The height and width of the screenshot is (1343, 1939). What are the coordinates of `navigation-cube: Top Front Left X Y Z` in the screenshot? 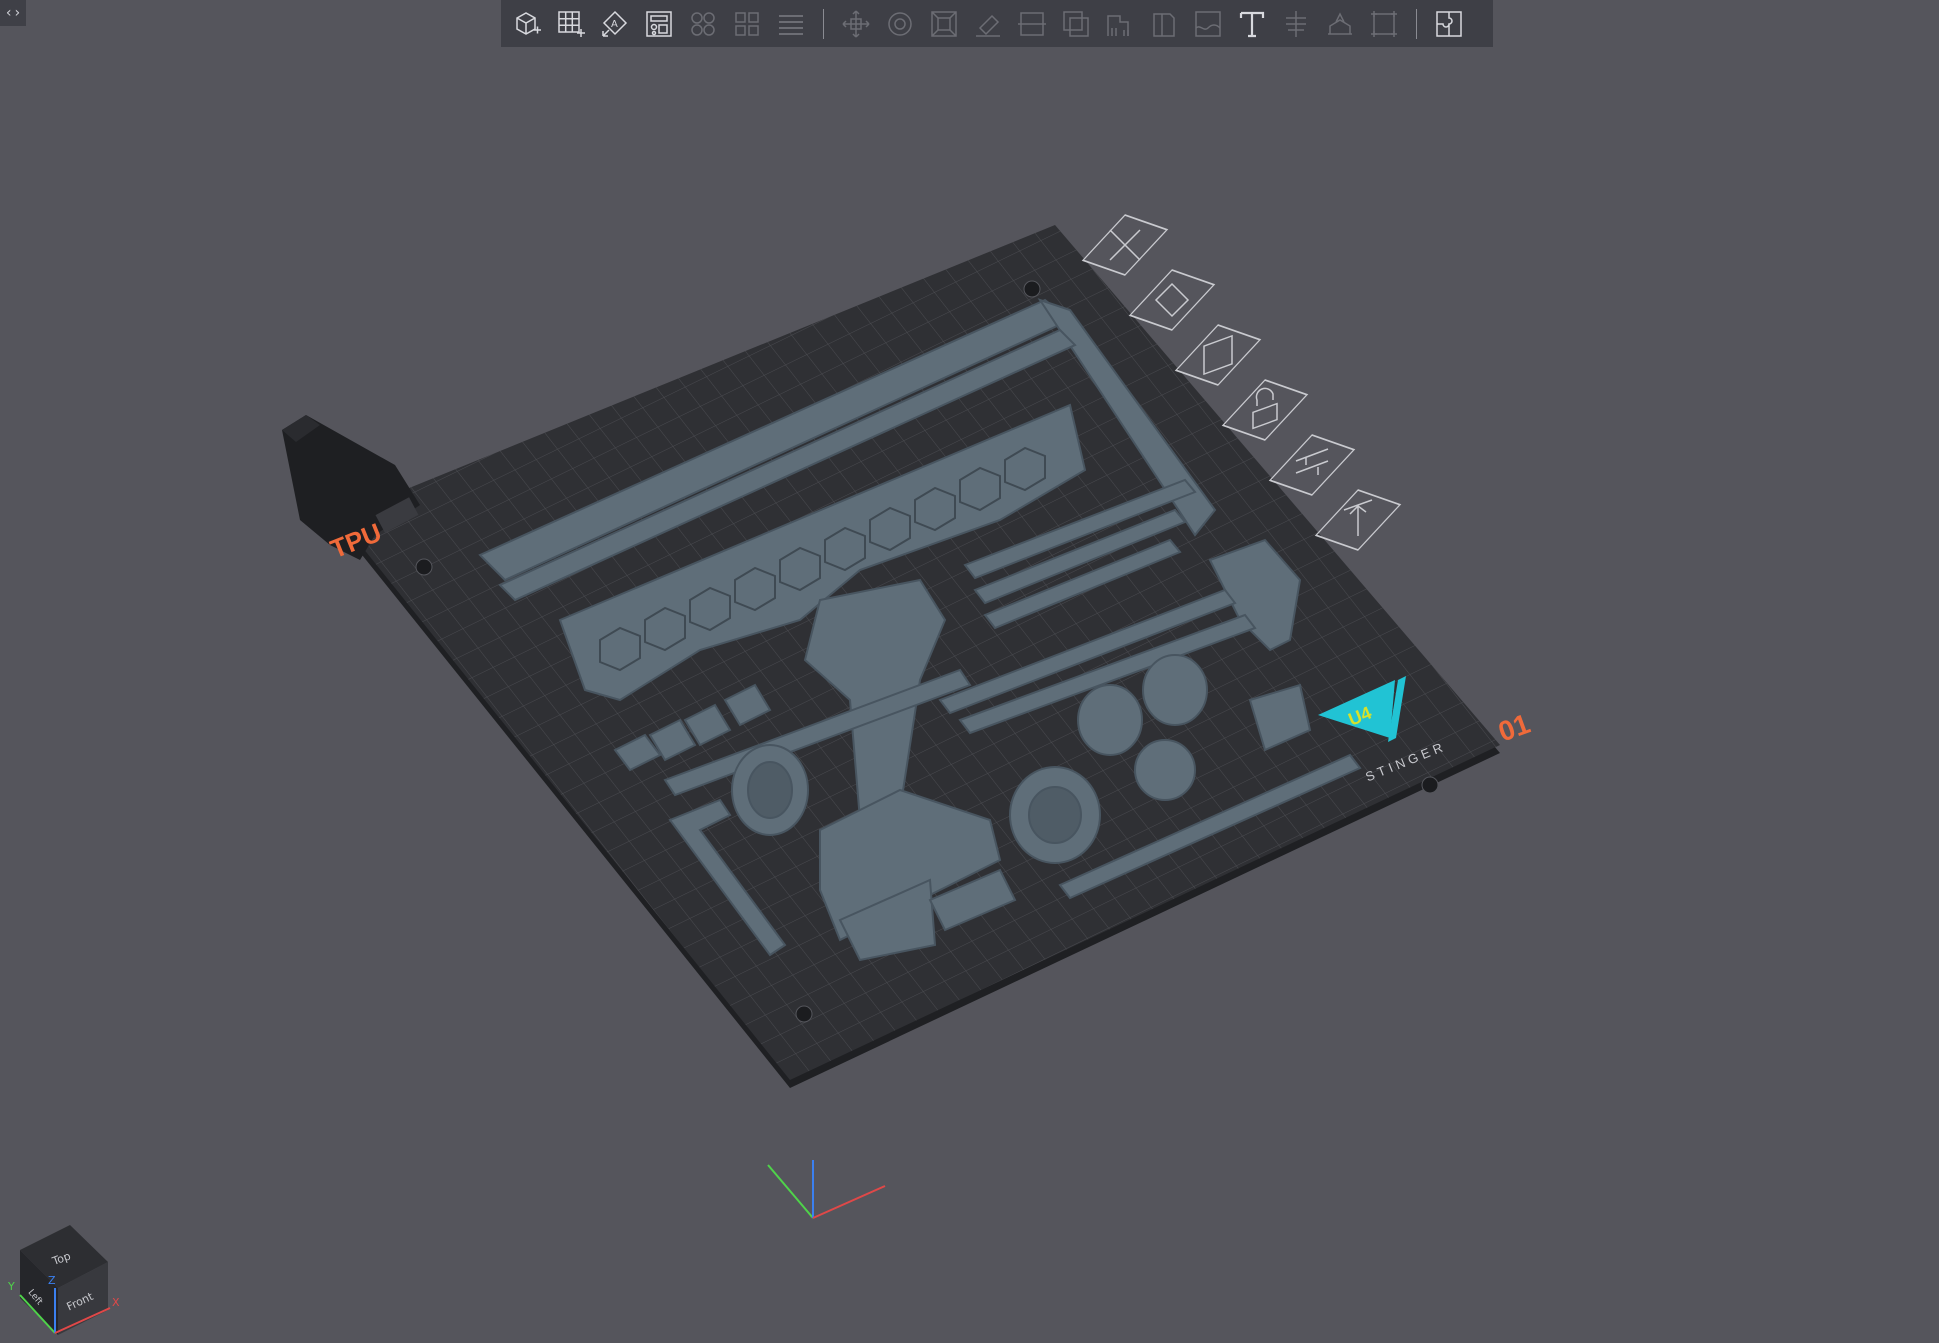 It's located at (63, 1280).